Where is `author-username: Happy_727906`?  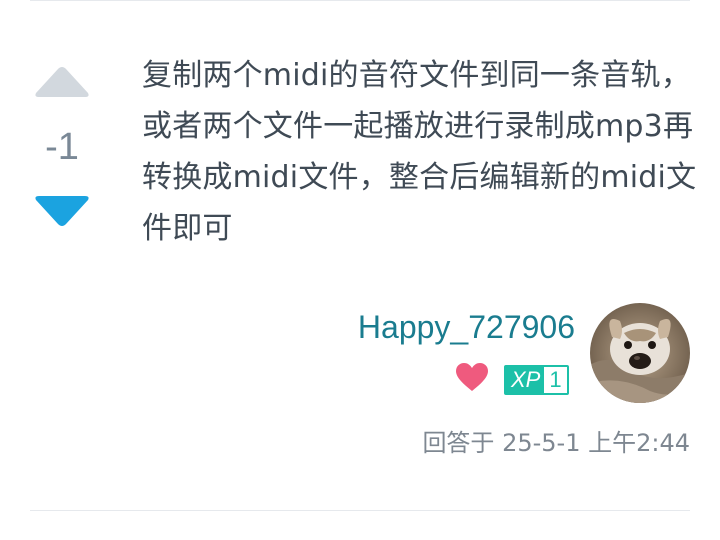
author-username: Happy_727906 is located at coordinates (437, 327).